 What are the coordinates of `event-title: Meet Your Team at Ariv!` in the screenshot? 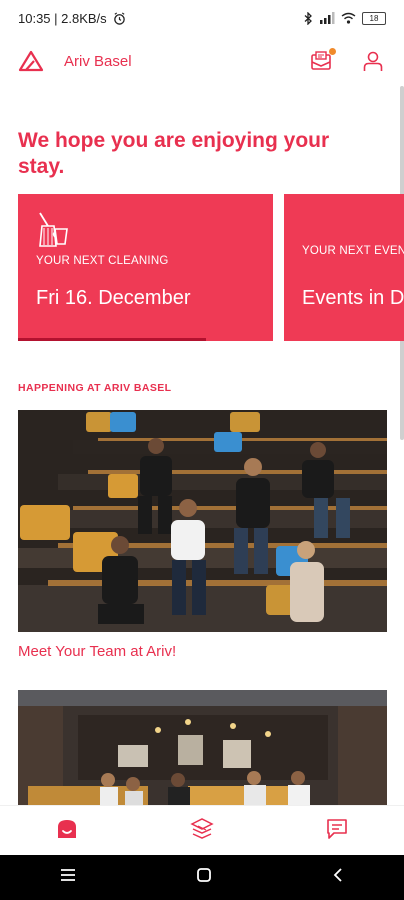 It's located at (97, 651).